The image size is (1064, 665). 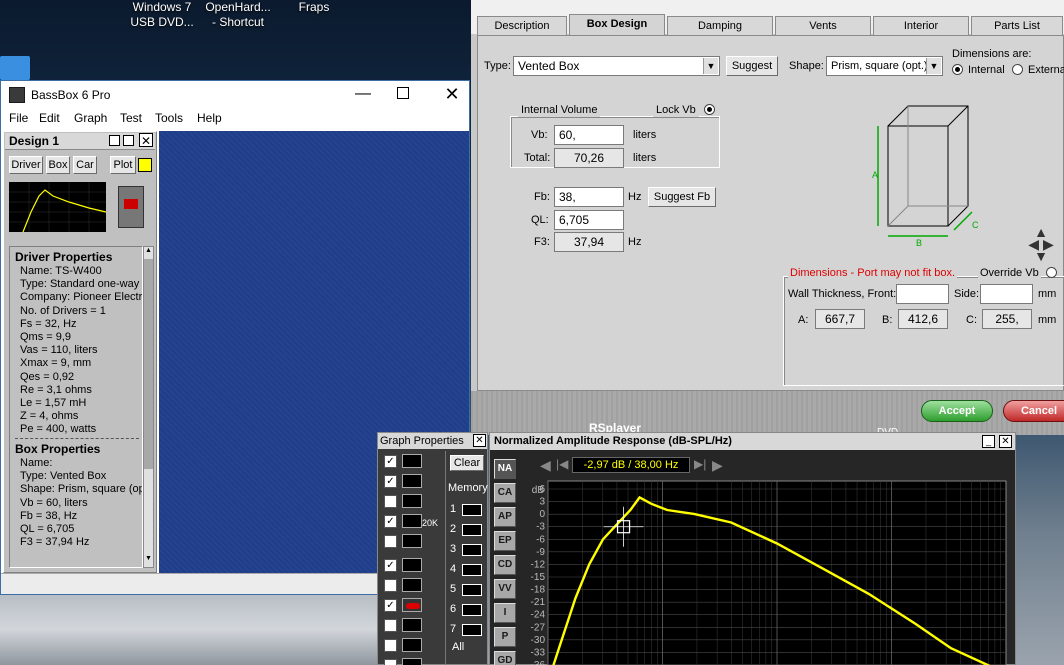 I want to click on menu-tools: Tools, so click(x=169, y=118).